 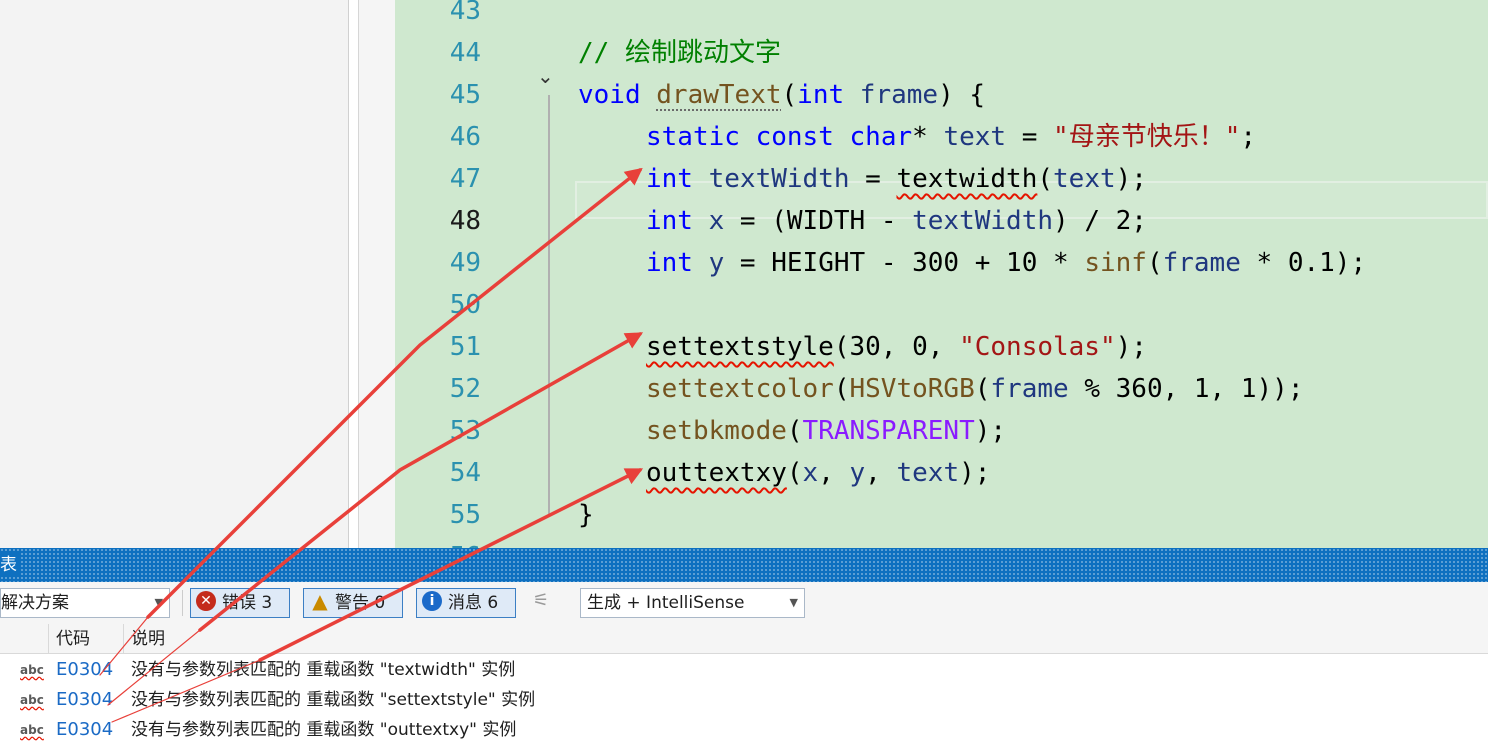 I want to click on panel-title: 表, so click(x=10, y=565).